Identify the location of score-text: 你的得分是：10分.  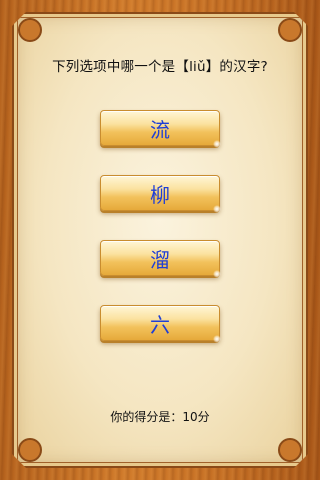
(160, 417).